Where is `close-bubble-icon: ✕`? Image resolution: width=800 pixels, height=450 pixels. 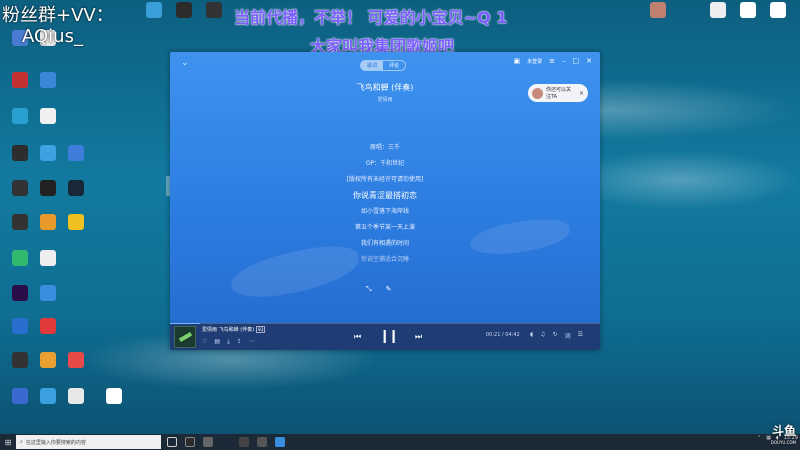 close-bubble-icon: ✕ is located at coordinates (581, 93).